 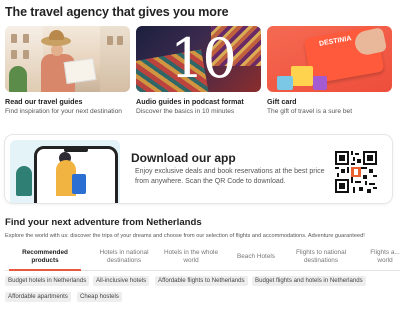 What do you see at coordinates (382, 257) in the screenshot?
I see `tab-flights-world: Flights a... world` at bounding box center [382, 257].